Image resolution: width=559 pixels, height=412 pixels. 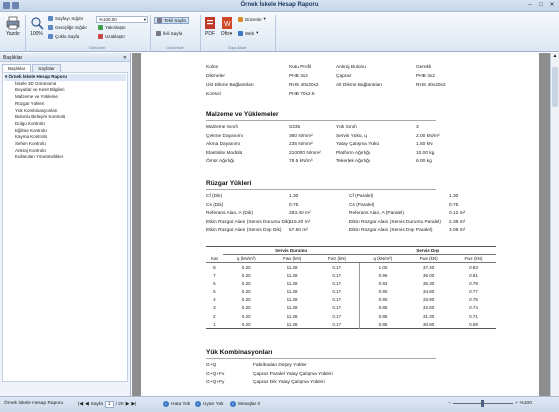 What do you see at coordinates (555, 56) in the screenshot?
I see `scroll-up-icon: ▲` at bounding box center [555, 56].